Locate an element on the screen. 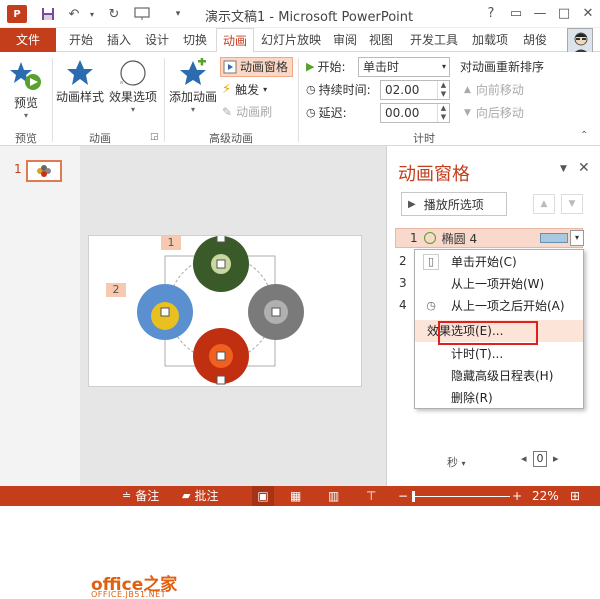 The image size is (600, 599). timeline-right-icon: ▸ is located at coordinates (556, 458).